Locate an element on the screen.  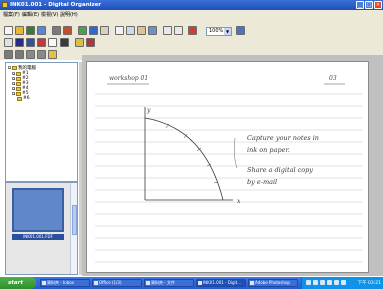
menu-help: 說明(H) is located at coordinates (69, 14).